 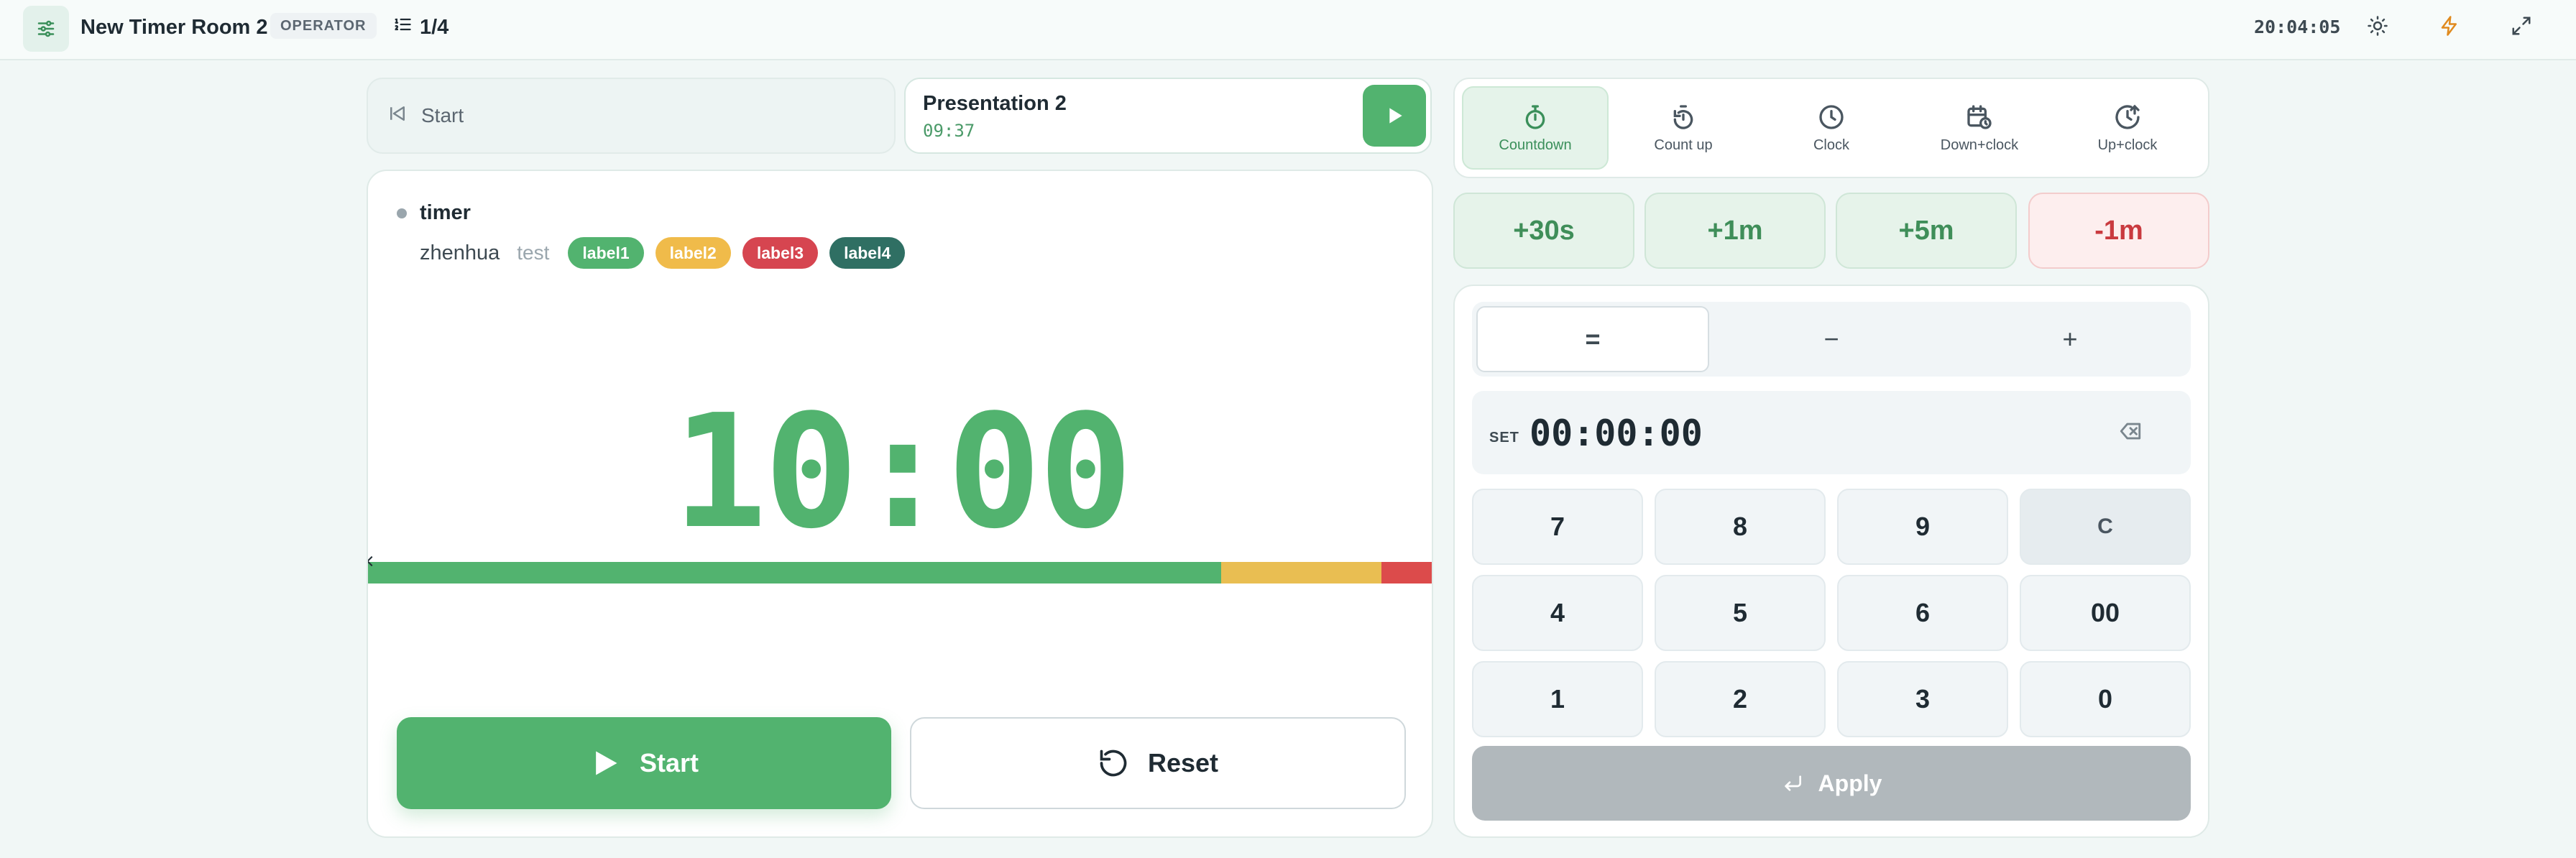 I want to click on timer-notes: test, so click(x=533, y=252).